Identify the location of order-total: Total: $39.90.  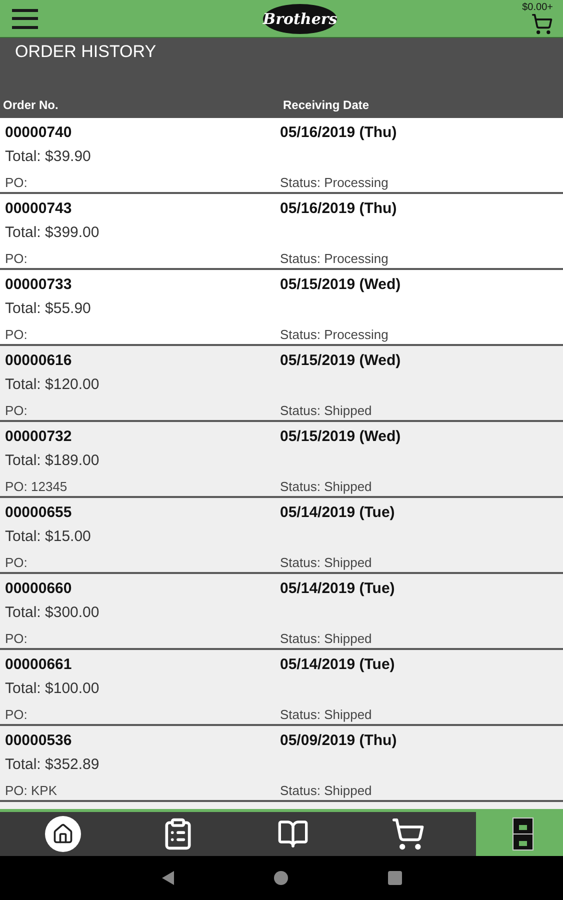
(48, 156).